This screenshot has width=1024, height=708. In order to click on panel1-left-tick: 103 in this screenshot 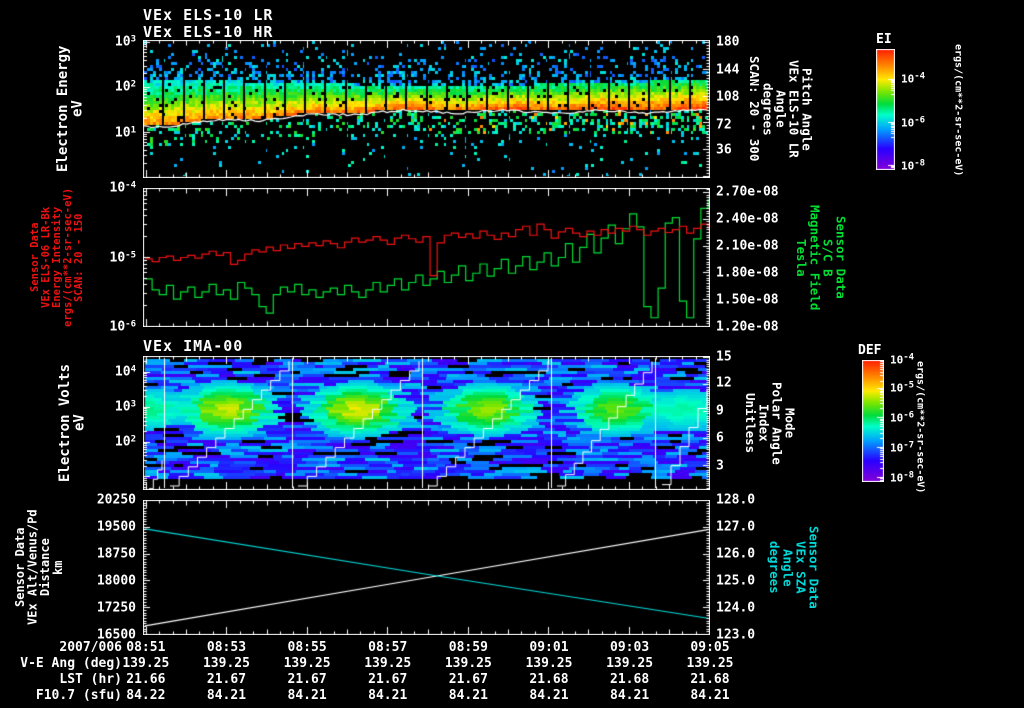, I will do `click(125, 42)`.